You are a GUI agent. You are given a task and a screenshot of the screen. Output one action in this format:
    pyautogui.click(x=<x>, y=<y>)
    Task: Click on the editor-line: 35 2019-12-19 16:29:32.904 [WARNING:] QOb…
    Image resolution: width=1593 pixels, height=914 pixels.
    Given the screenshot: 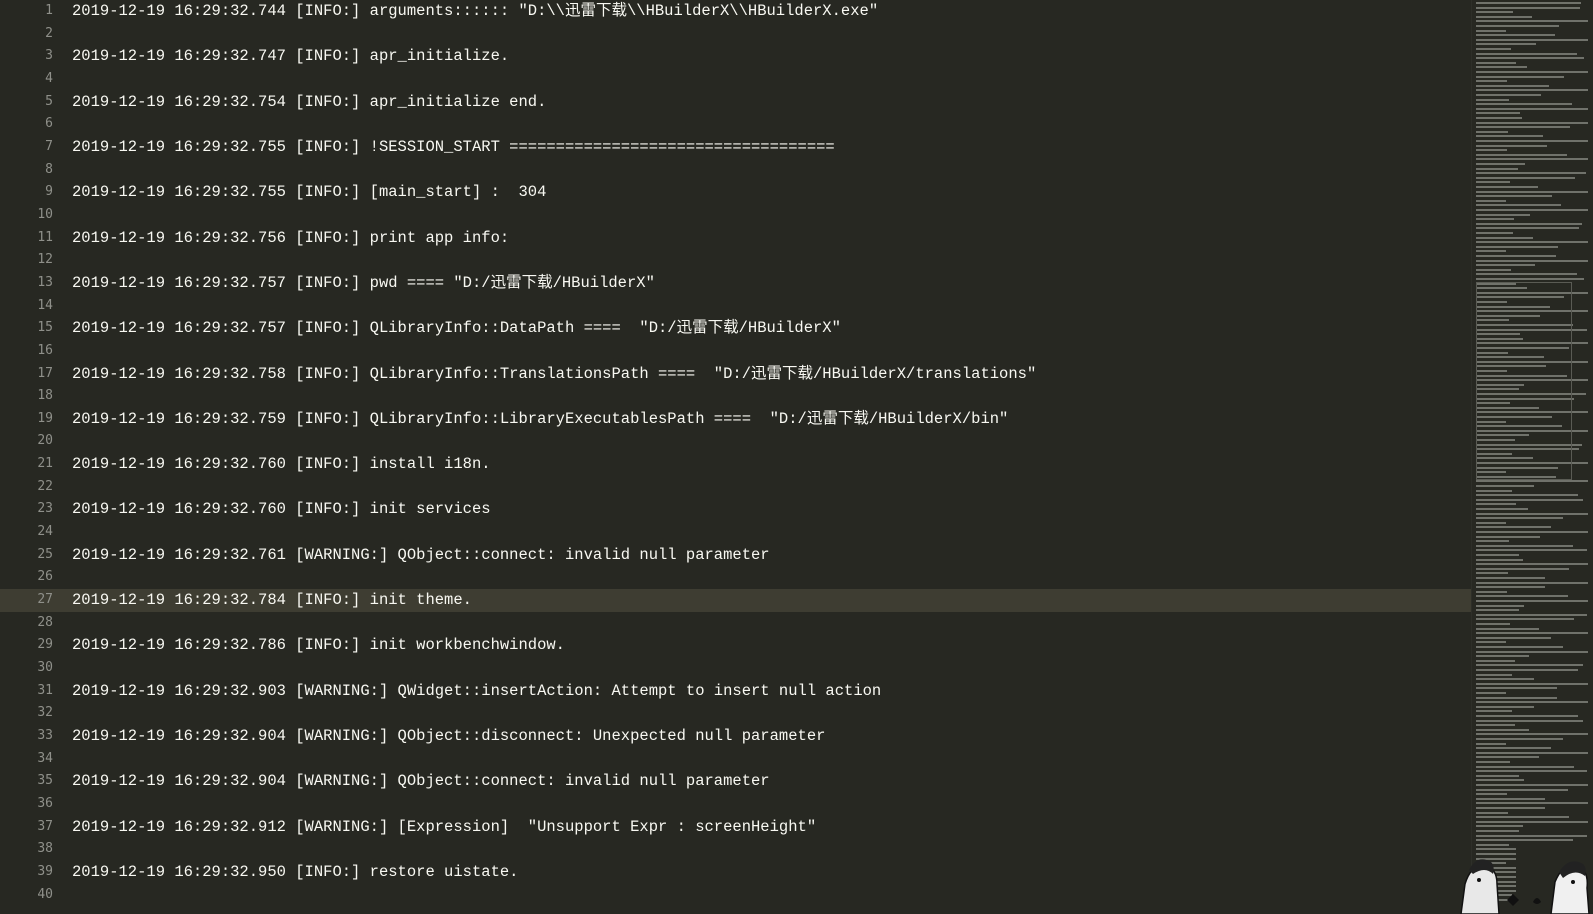 What is the action you would take?
    pyautogui.click(x=736, y=781)
    